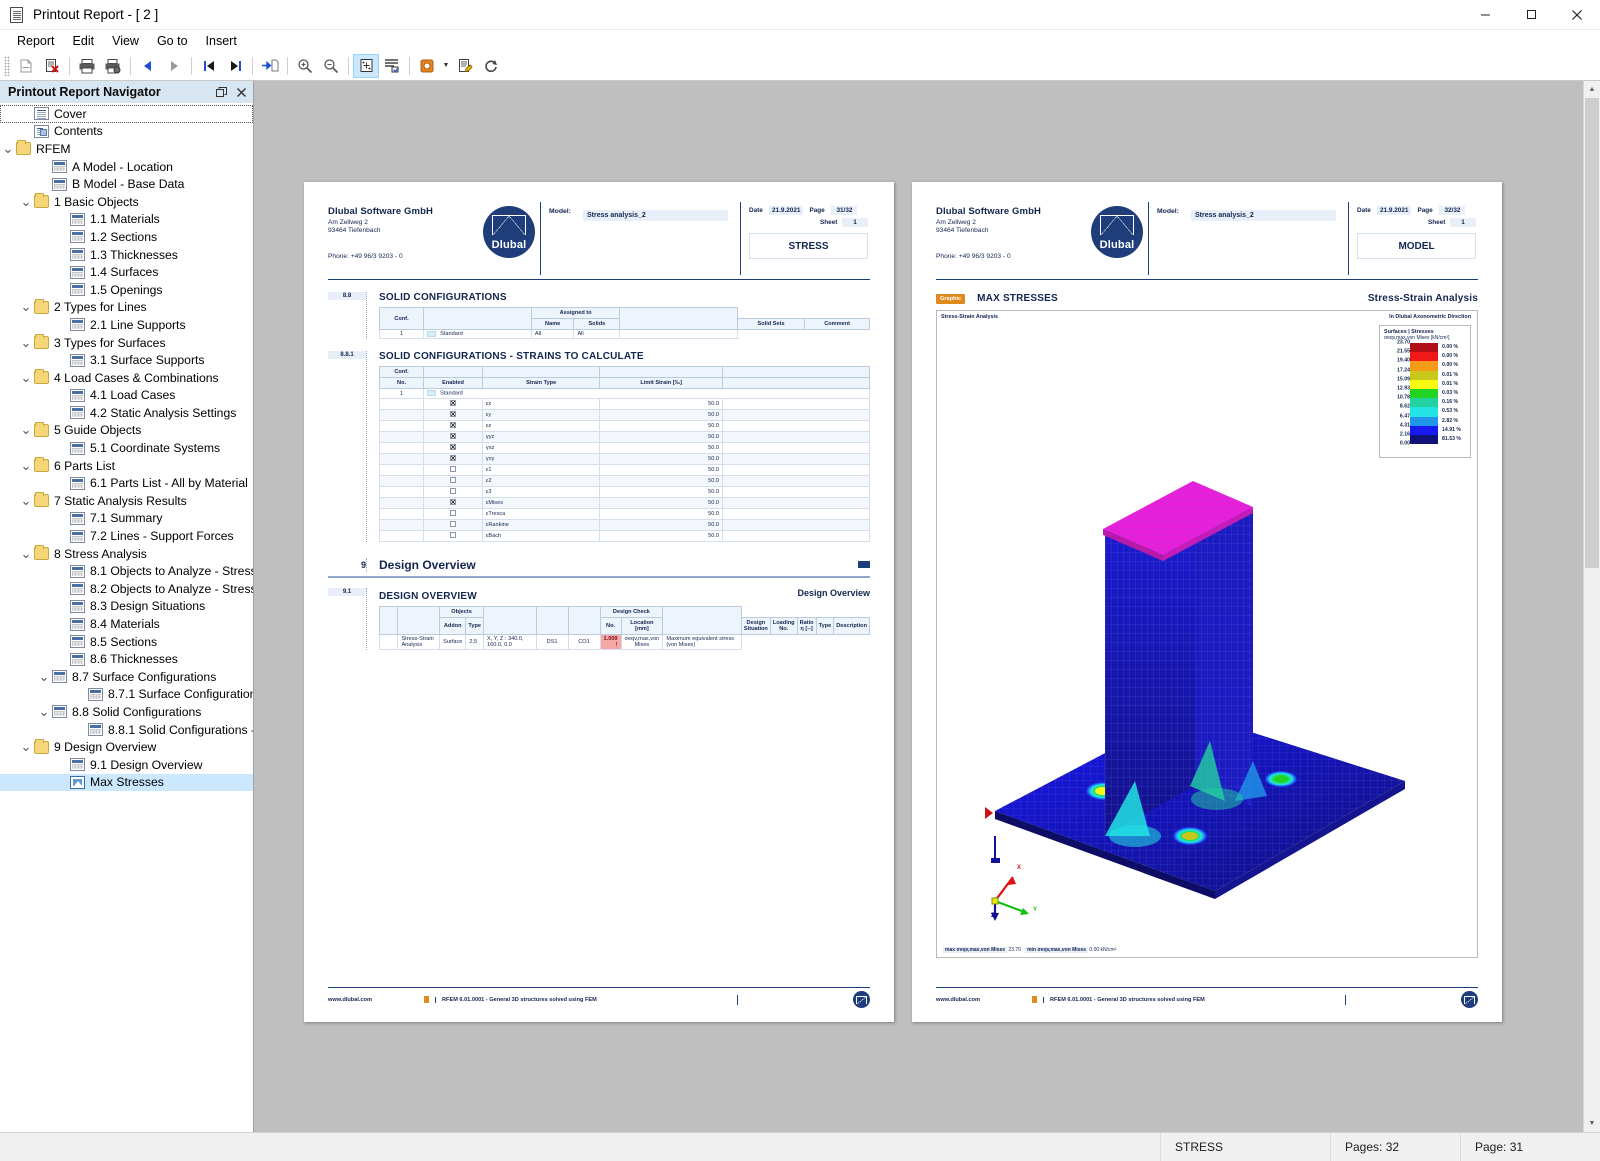 Image resolution: width=1600 pixels, height=1161 pixels. Describe the element at coordinates (126, 677) in the screenshot. I see `tree-item: ⌄ 8.7 Surface Configurations` at that location.